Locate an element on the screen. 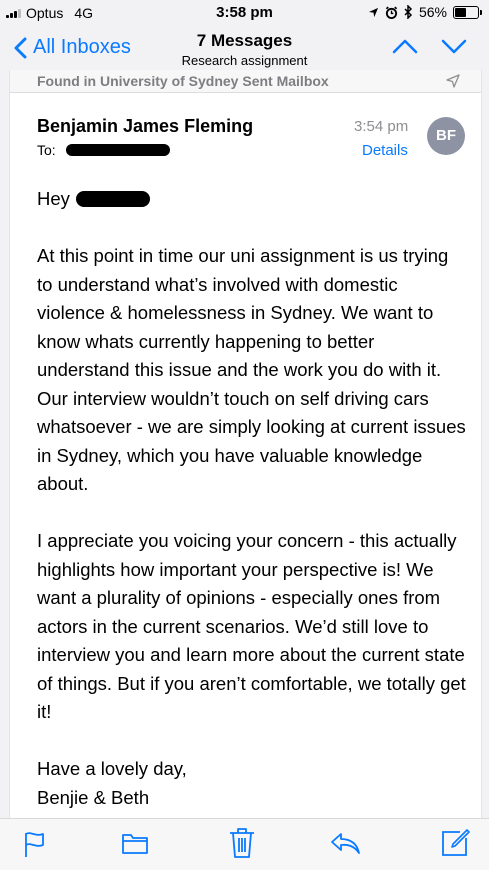 This screenshot has width=489, height=870. flag-icon is located at coordinates (35, 844).